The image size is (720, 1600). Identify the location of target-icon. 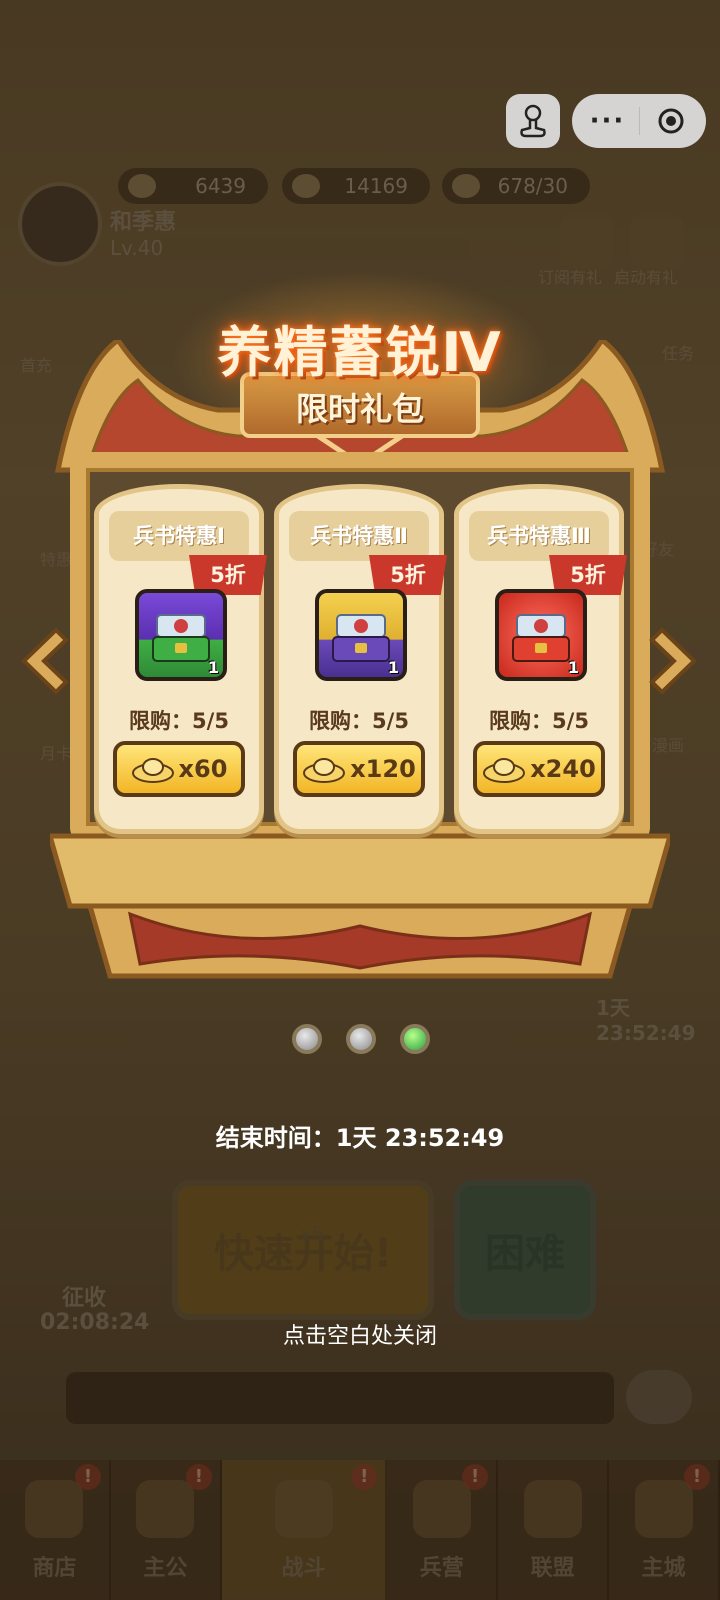
(670, 121).